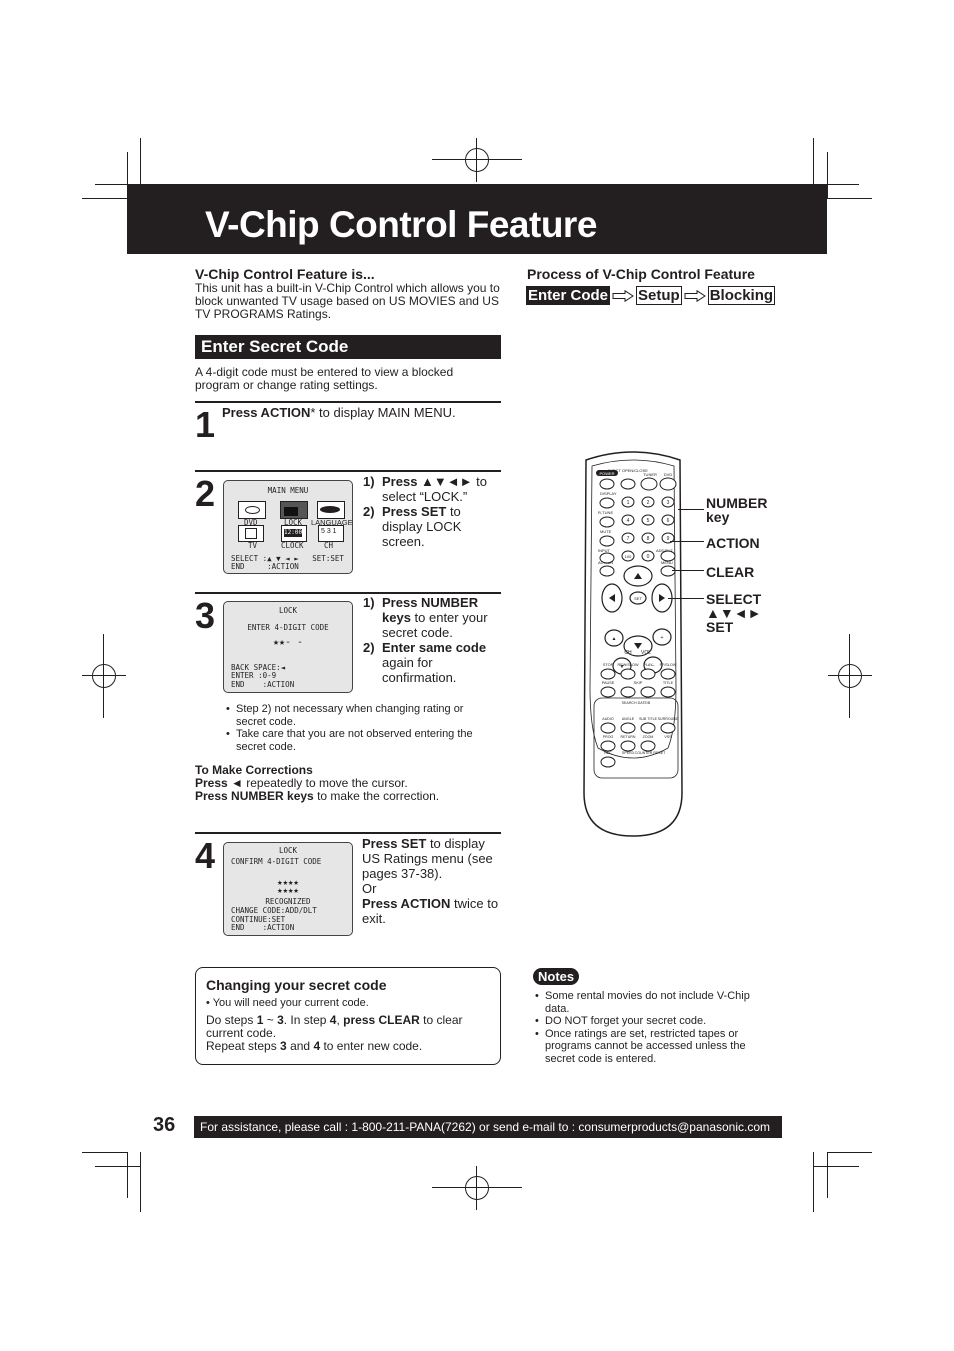  What do you see at coordinates (292, 545) in the screenshot?
I see `osd-icon-label: CLOCK` at bounding box center [292, 545].